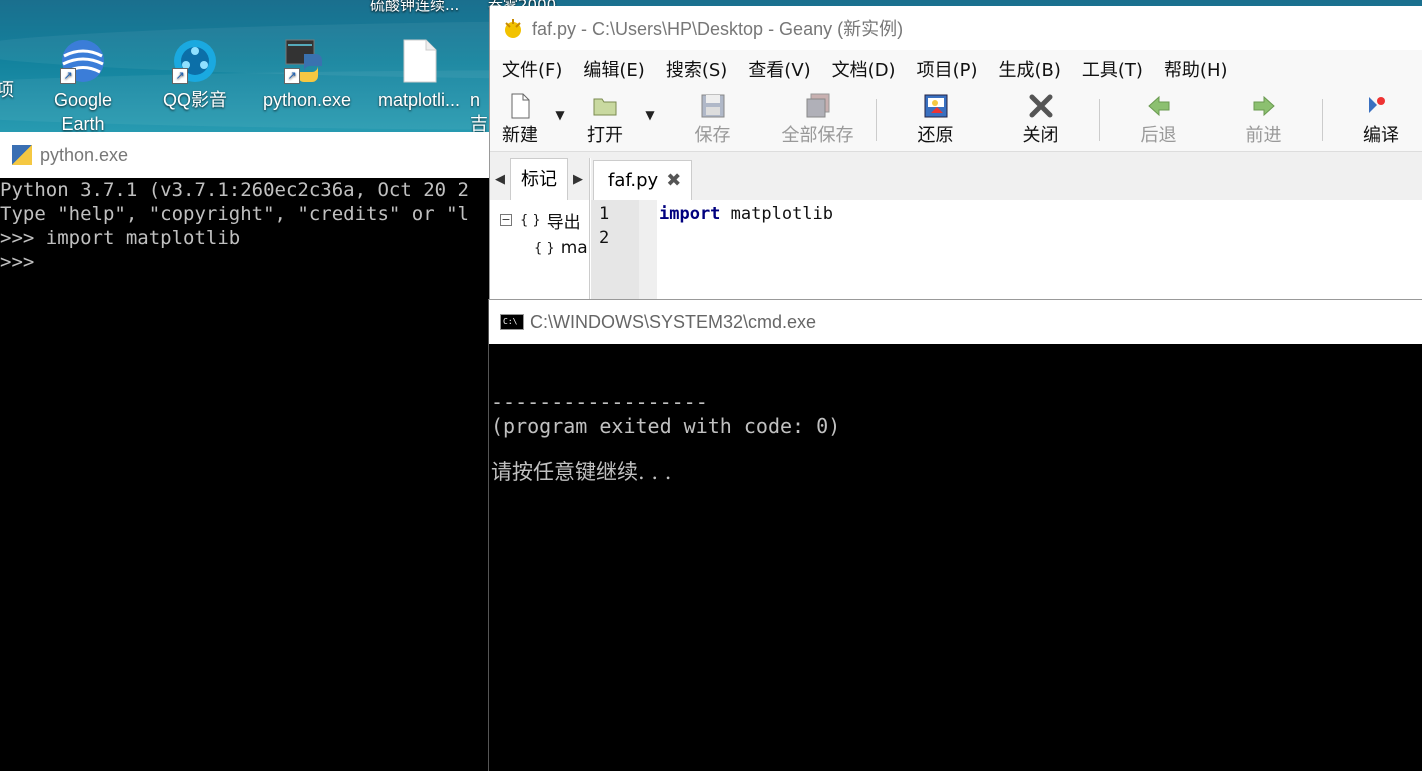  Describe the element at coordinates (599, 402) in the screenshot. I see `console-line: ------------------` at that location.